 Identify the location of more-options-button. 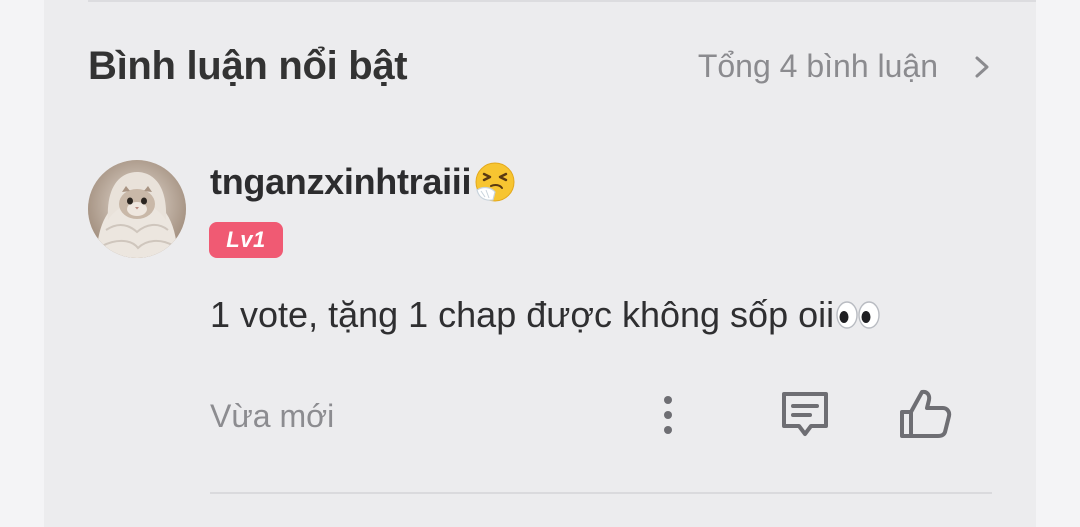
(668, 415).